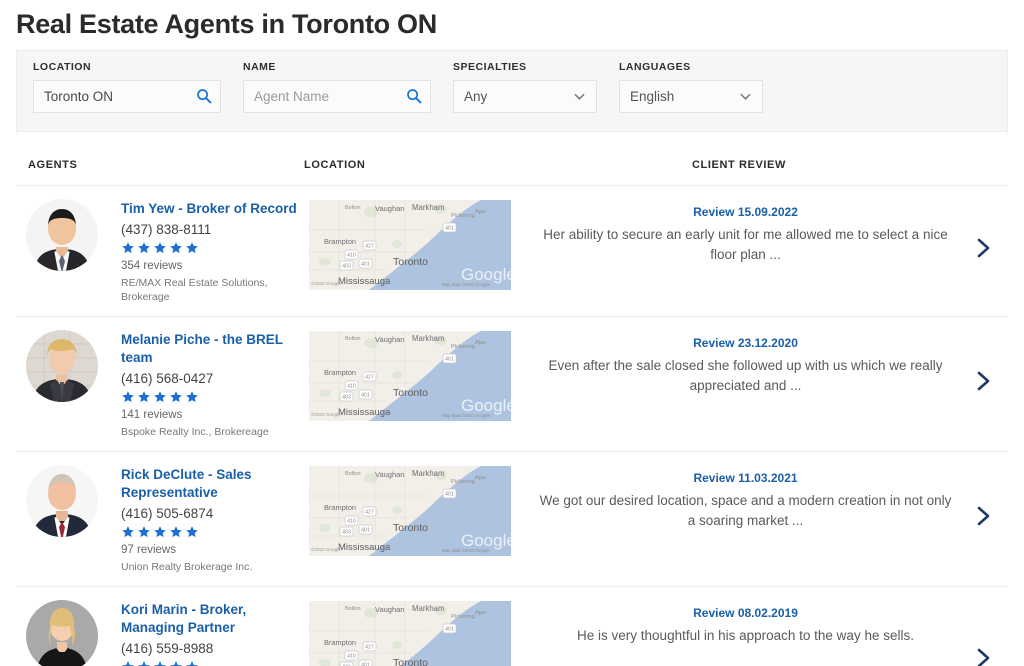  I want to click on brokerage-name: Bspoke Realty Inc., Brokereage, so click(195, 431).